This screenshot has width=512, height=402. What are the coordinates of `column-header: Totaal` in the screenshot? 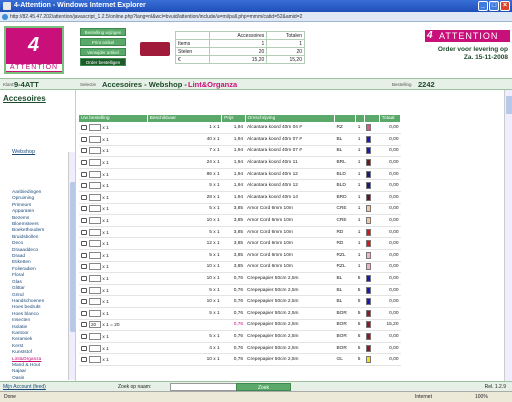 It's located at (390, 118).